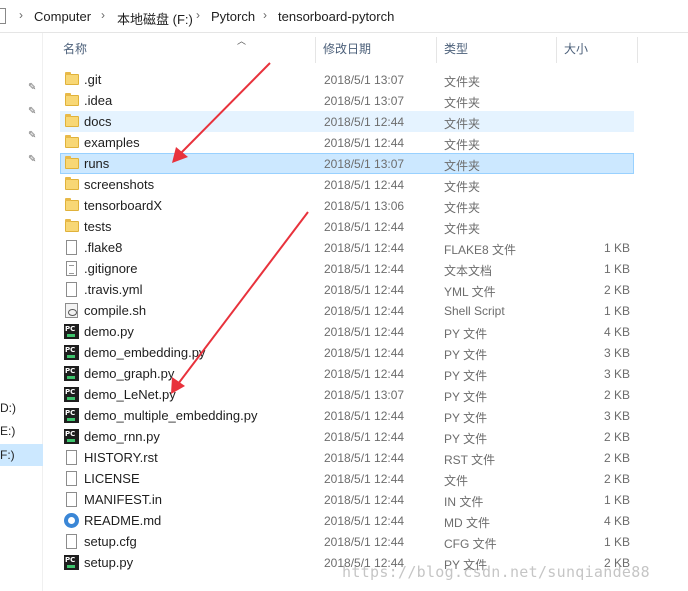 The image size is (688, 591). What do you see at coordinates (496, 572) in the screenshot?
I see `watermark: https://blog.csdn.net/sunqiande88` at bounding box center [496, 572].